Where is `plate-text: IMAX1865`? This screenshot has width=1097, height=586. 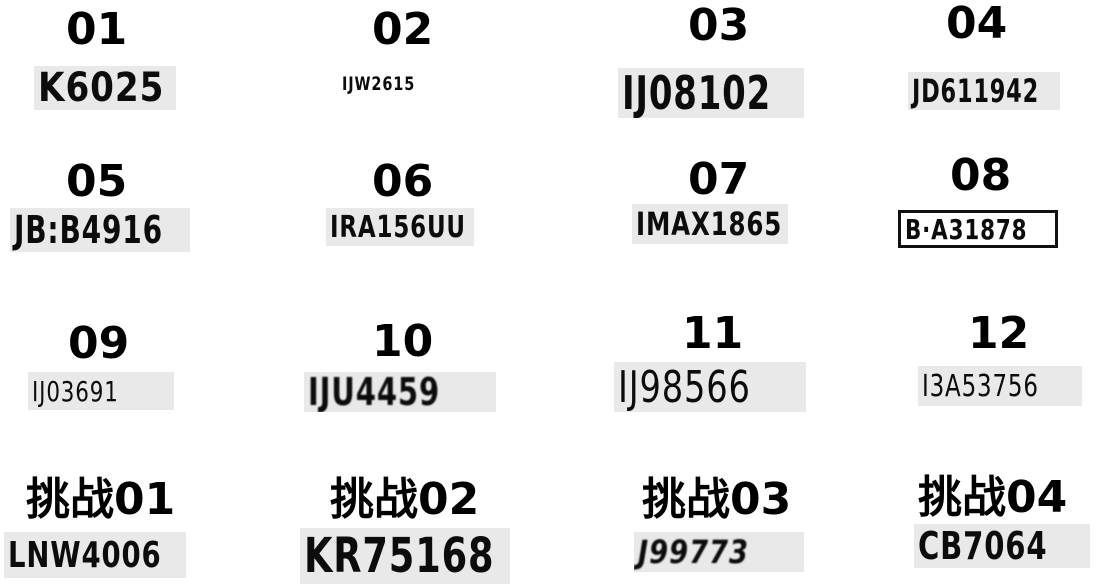
plate-text: IMAX1865 is located at coordinates (709, 224).